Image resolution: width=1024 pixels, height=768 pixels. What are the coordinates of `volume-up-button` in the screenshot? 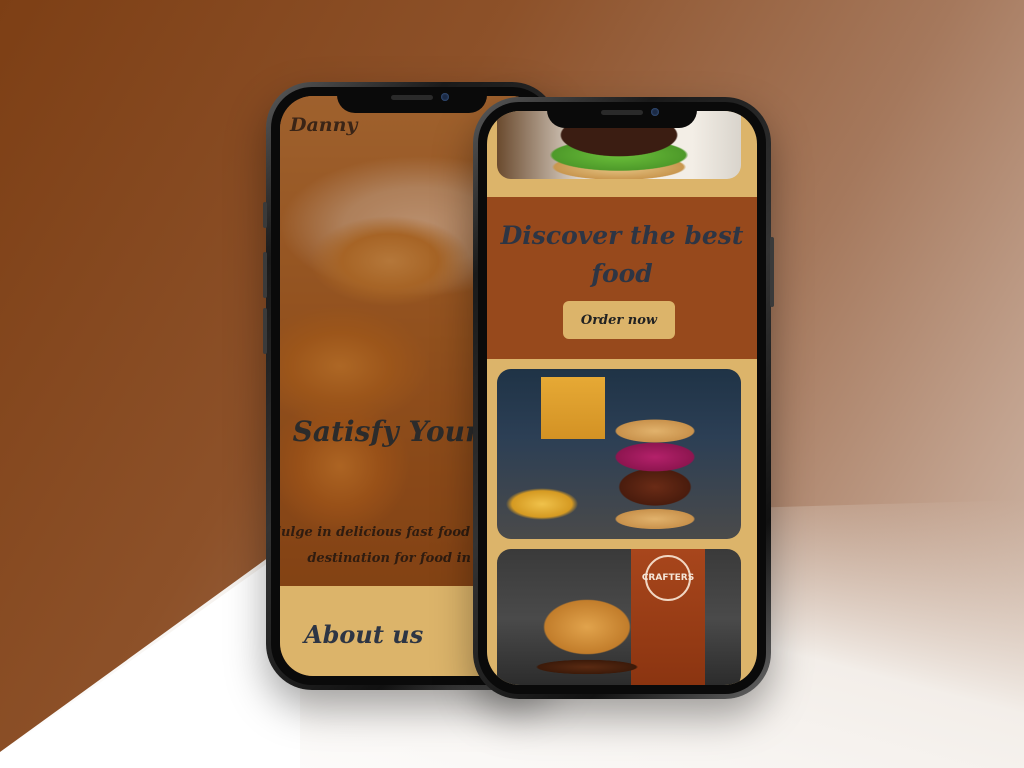 It's located at (265, 275).